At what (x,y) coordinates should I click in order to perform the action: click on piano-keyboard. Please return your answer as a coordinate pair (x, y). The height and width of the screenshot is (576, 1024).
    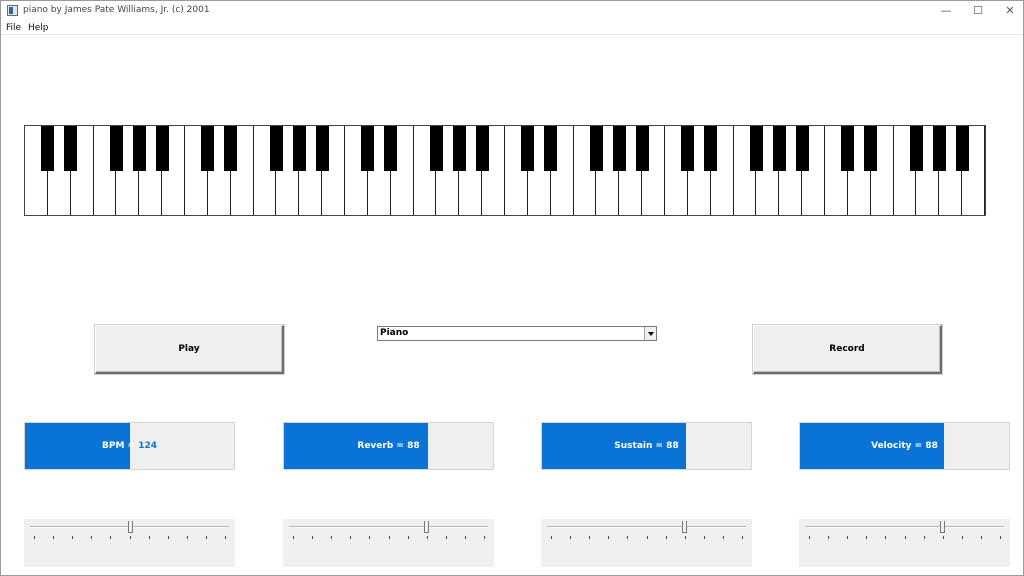
    Looking at the image, I should click on (505, 170).